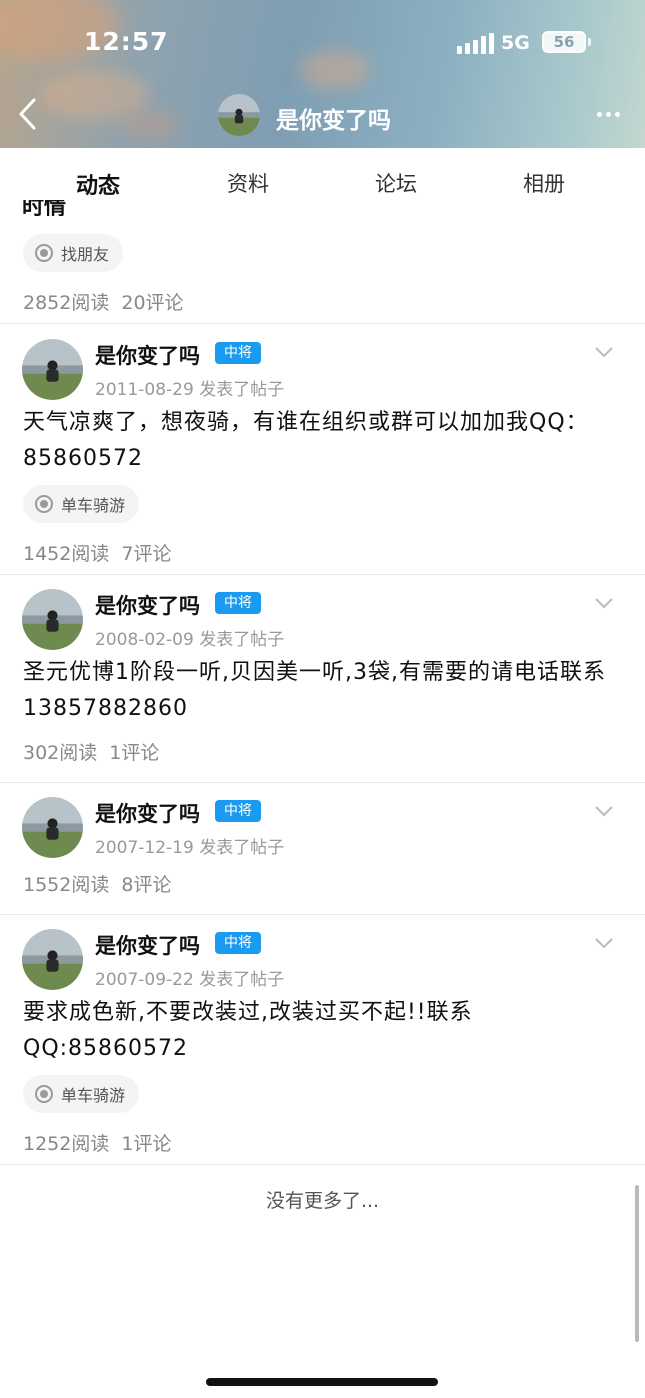 The image size is (645, 1398). Describe the element at coordinates (564, 42) in the screenshot. I see `battery-icon: 56` at that location.